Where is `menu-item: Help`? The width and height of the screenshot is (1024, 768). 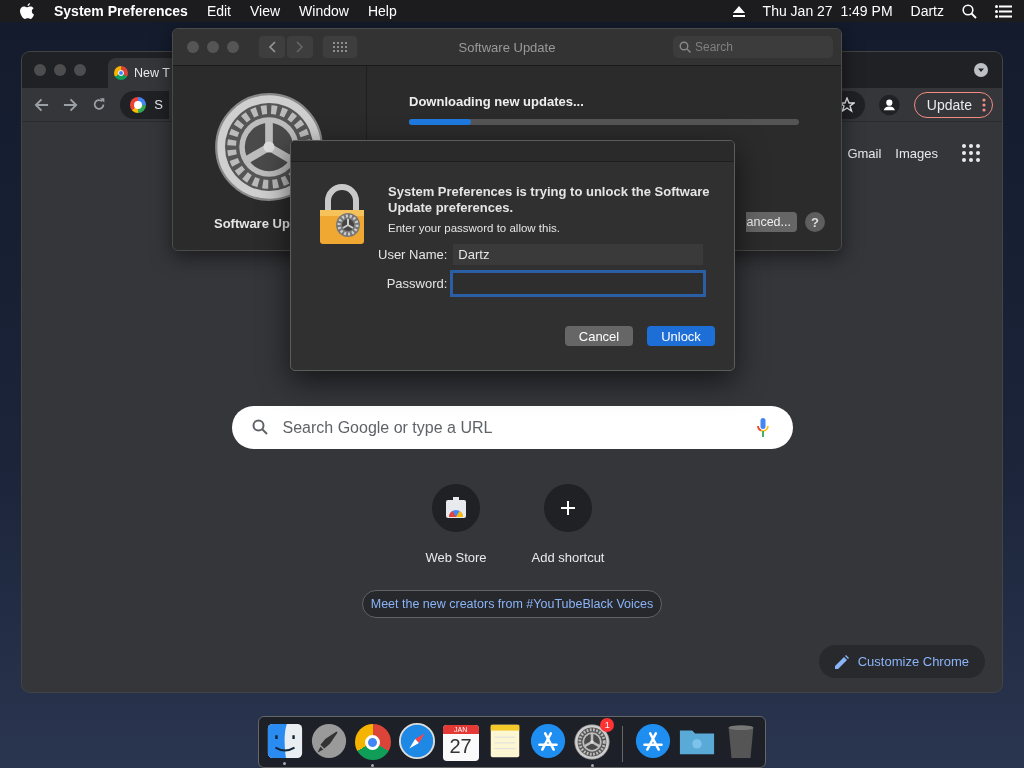 menu-item: Help is located at coordinates (382, 11).